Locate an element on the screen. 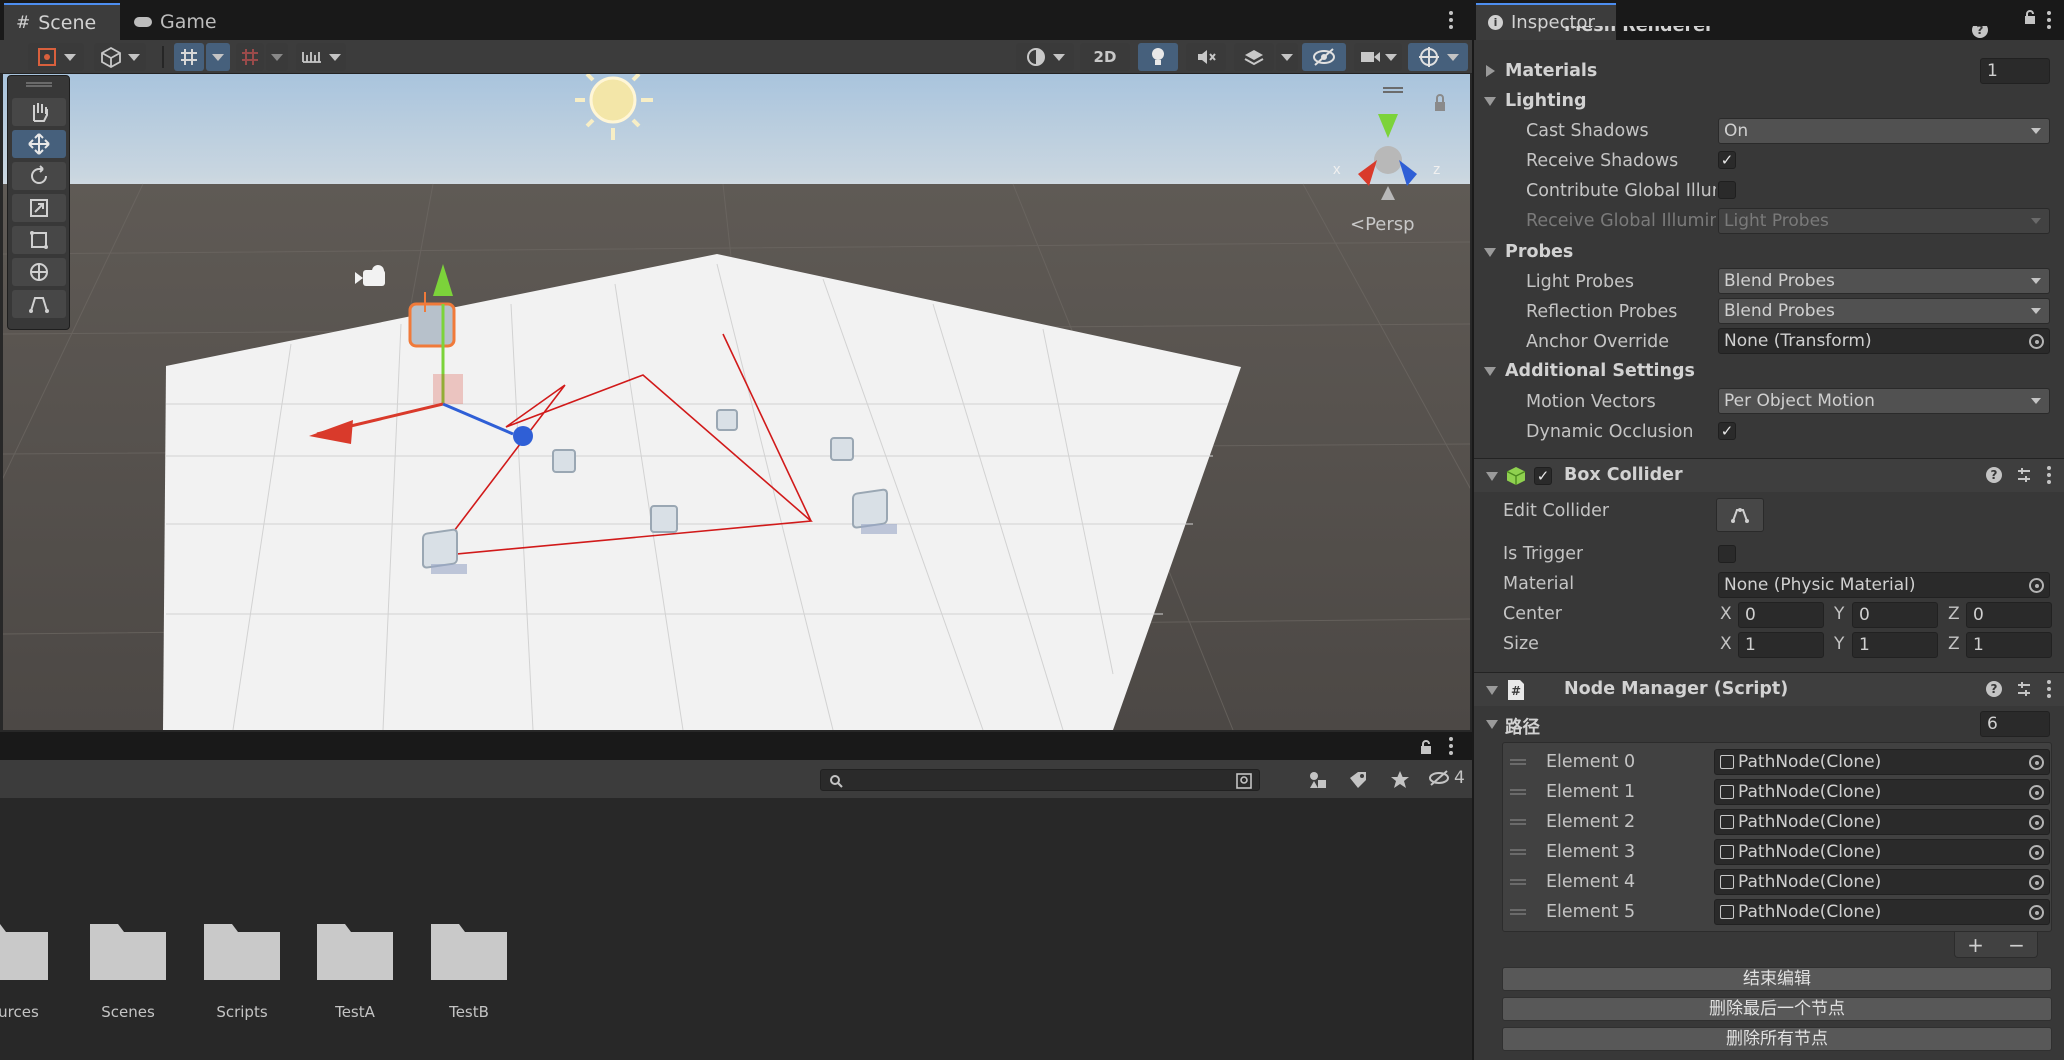  transform-icon is located at coordinates (39, 272).